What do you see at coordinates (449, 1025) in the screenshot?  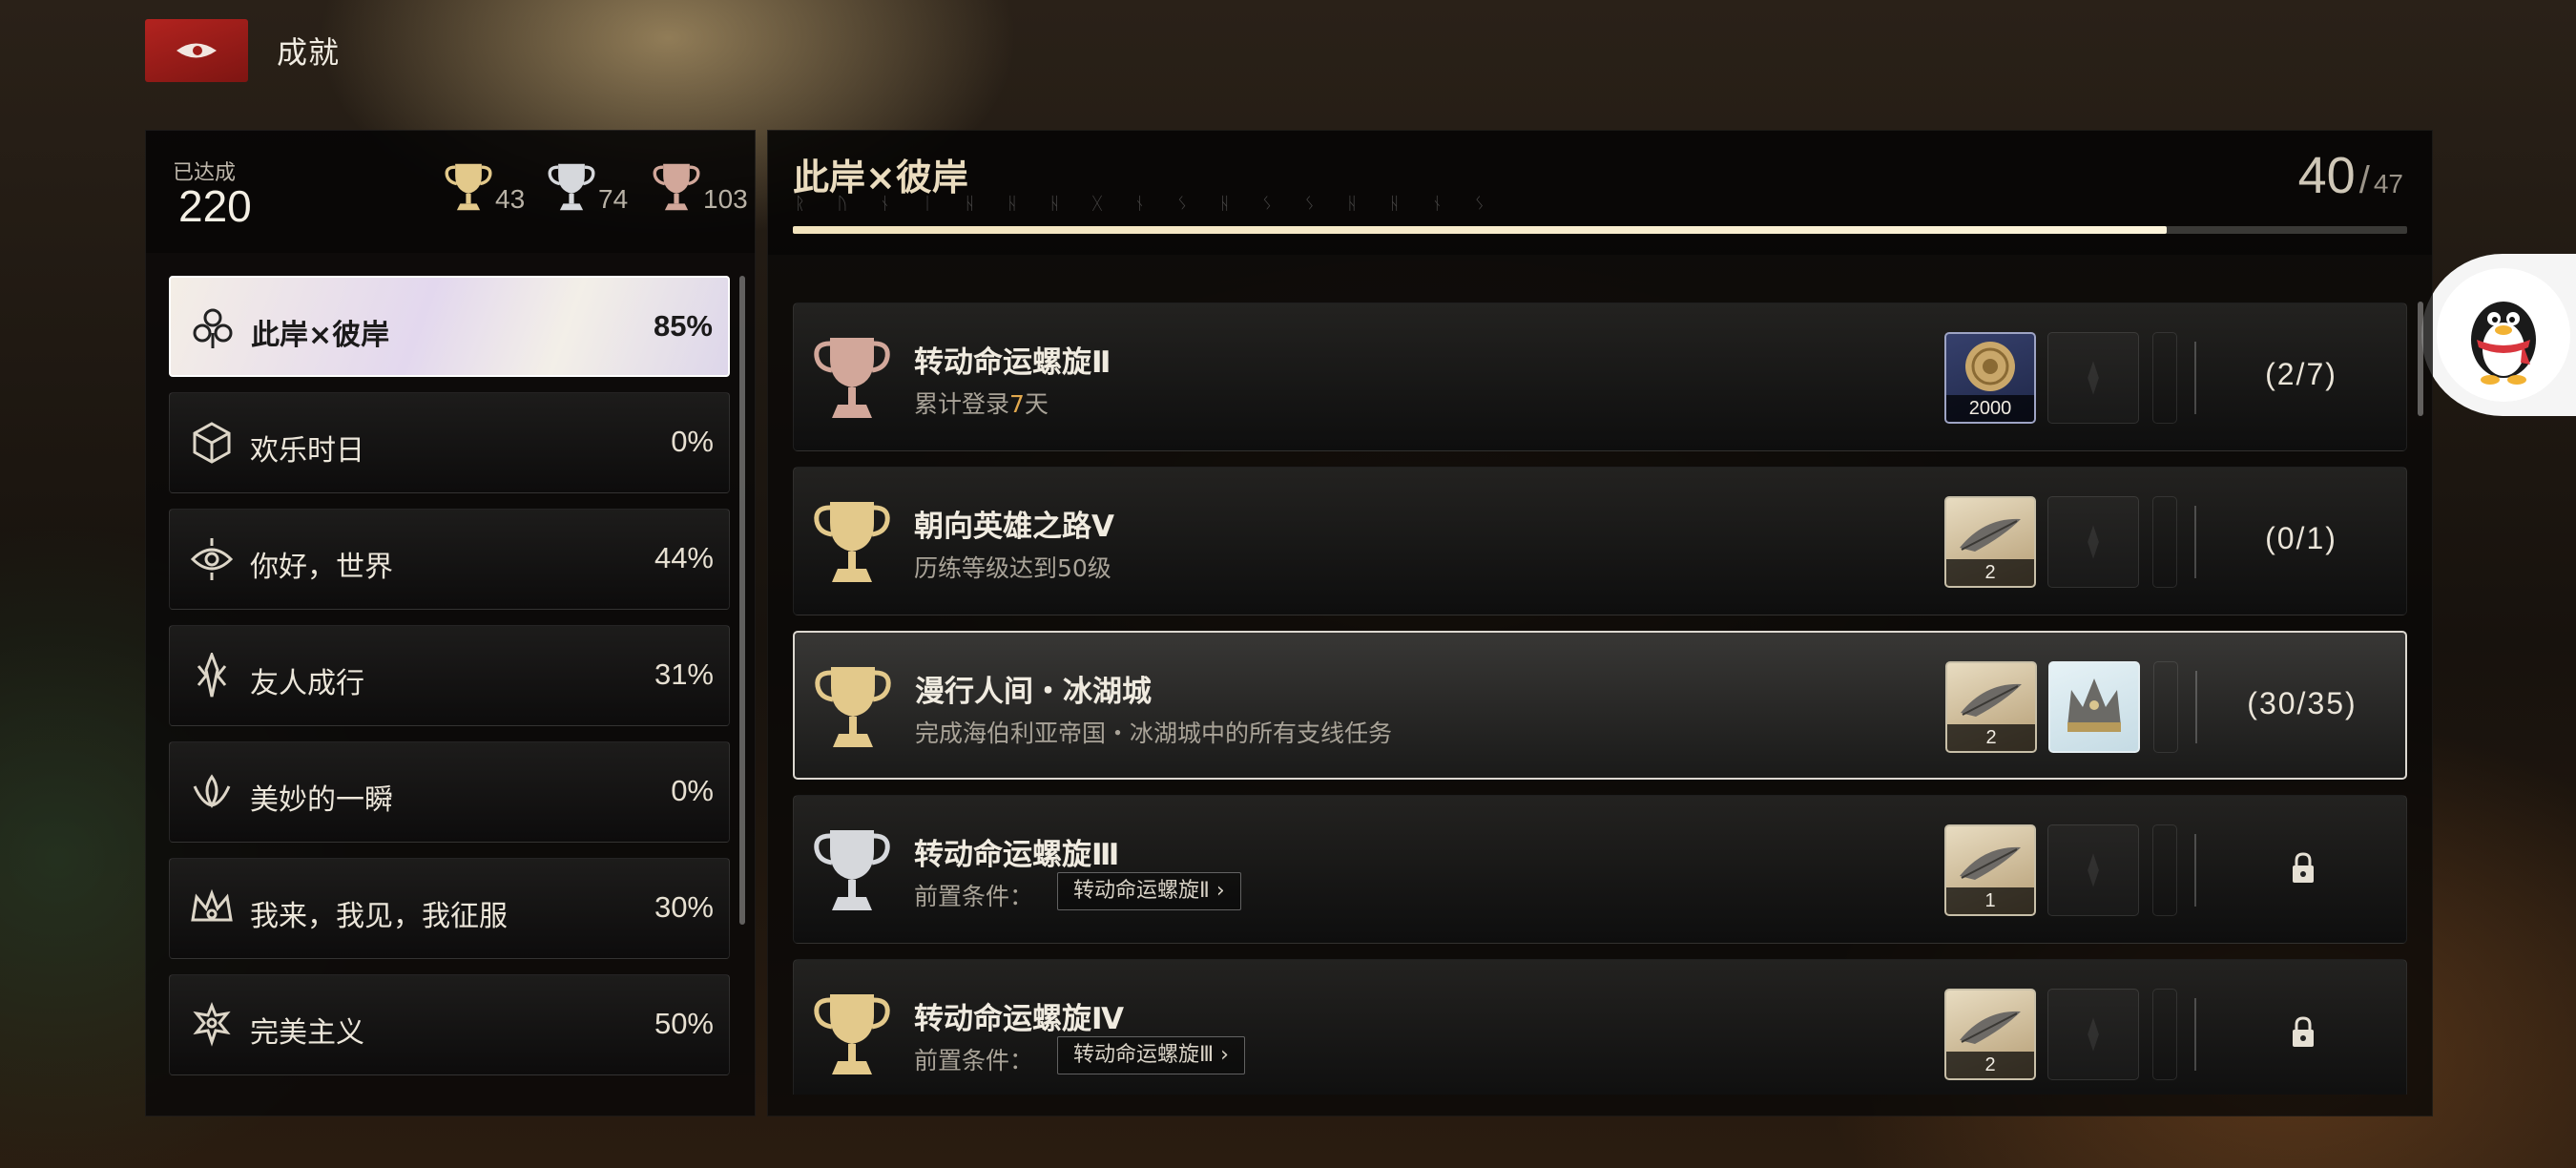 I see `category-item-7: 完美主义 50%` at bounding box center [449, 1025].